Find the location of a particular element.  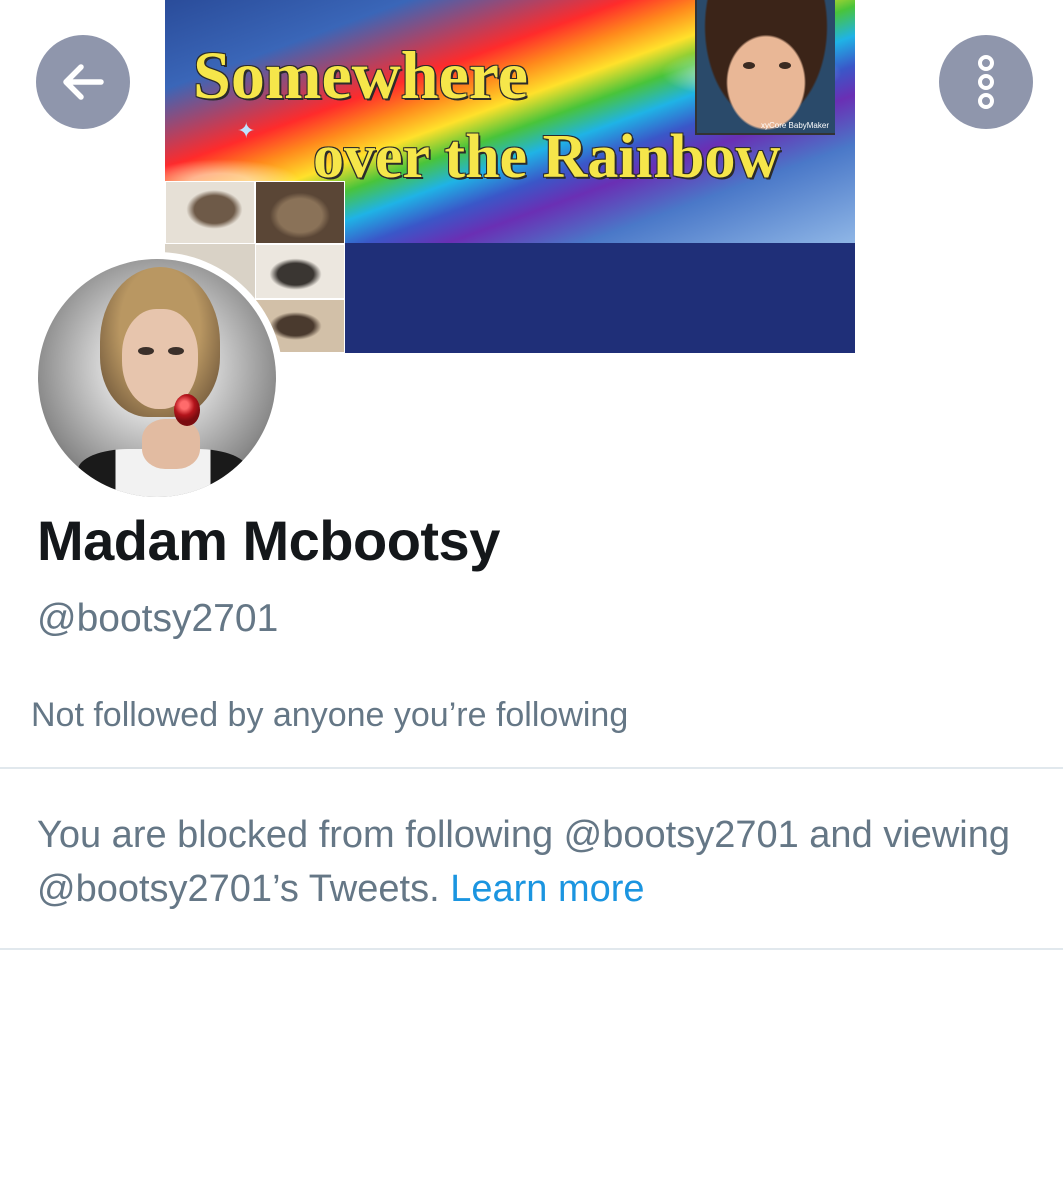

user-handle: @bootsy2701 is located at coordinates (158, 618).